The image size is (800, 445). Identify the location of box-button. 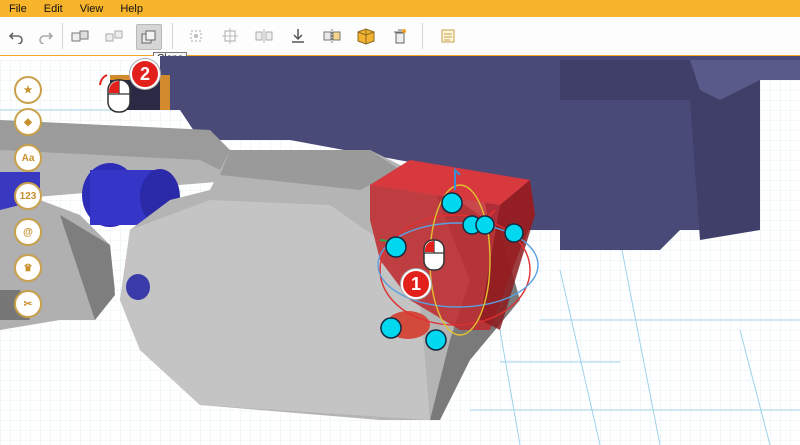
(366, 36).